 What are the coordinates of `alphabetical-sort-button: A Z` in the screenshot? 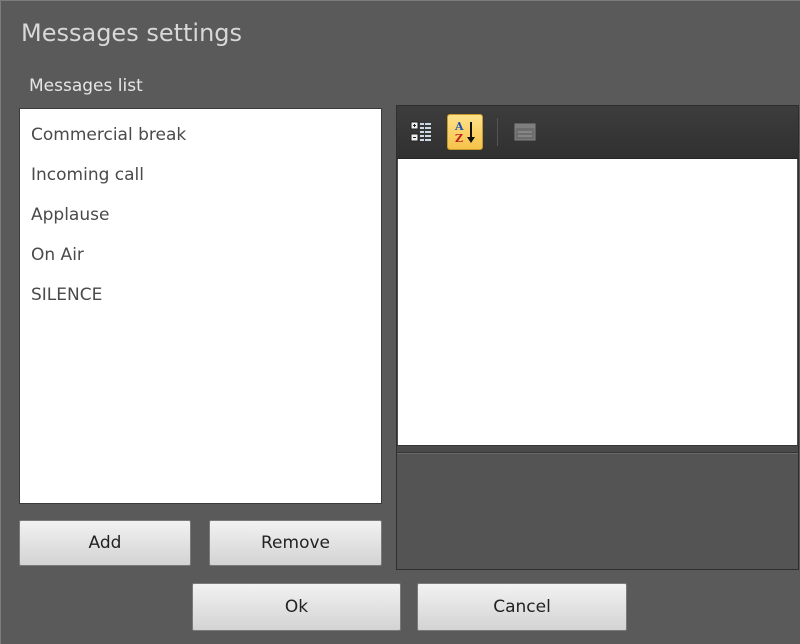 It's located at (465, 132).